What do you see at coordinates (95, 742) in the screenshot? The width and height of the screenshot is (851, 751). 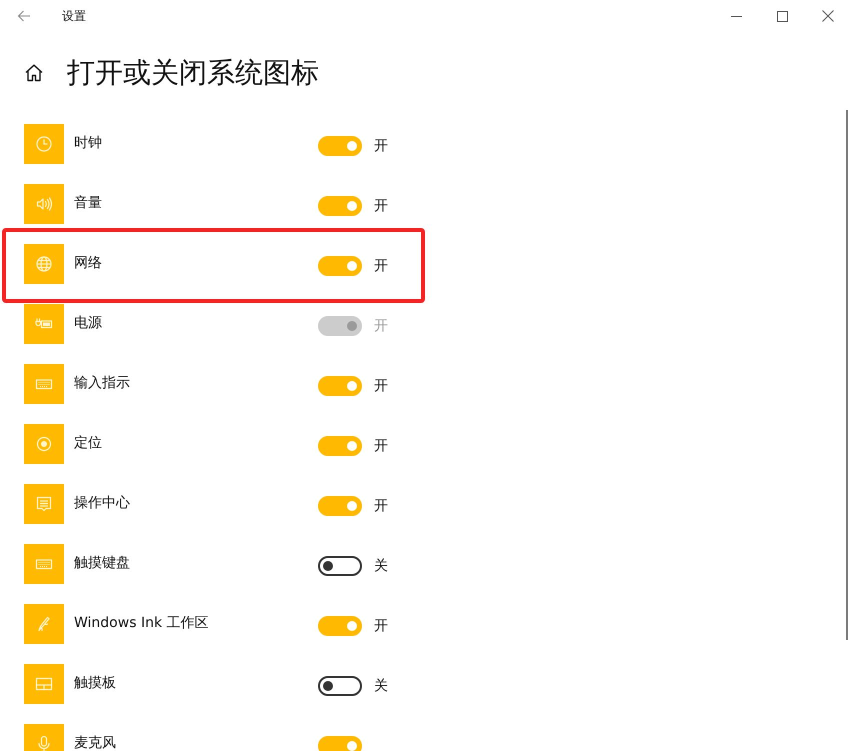 I see `setting-label: 麦克风` at bounding box center [95, 742].